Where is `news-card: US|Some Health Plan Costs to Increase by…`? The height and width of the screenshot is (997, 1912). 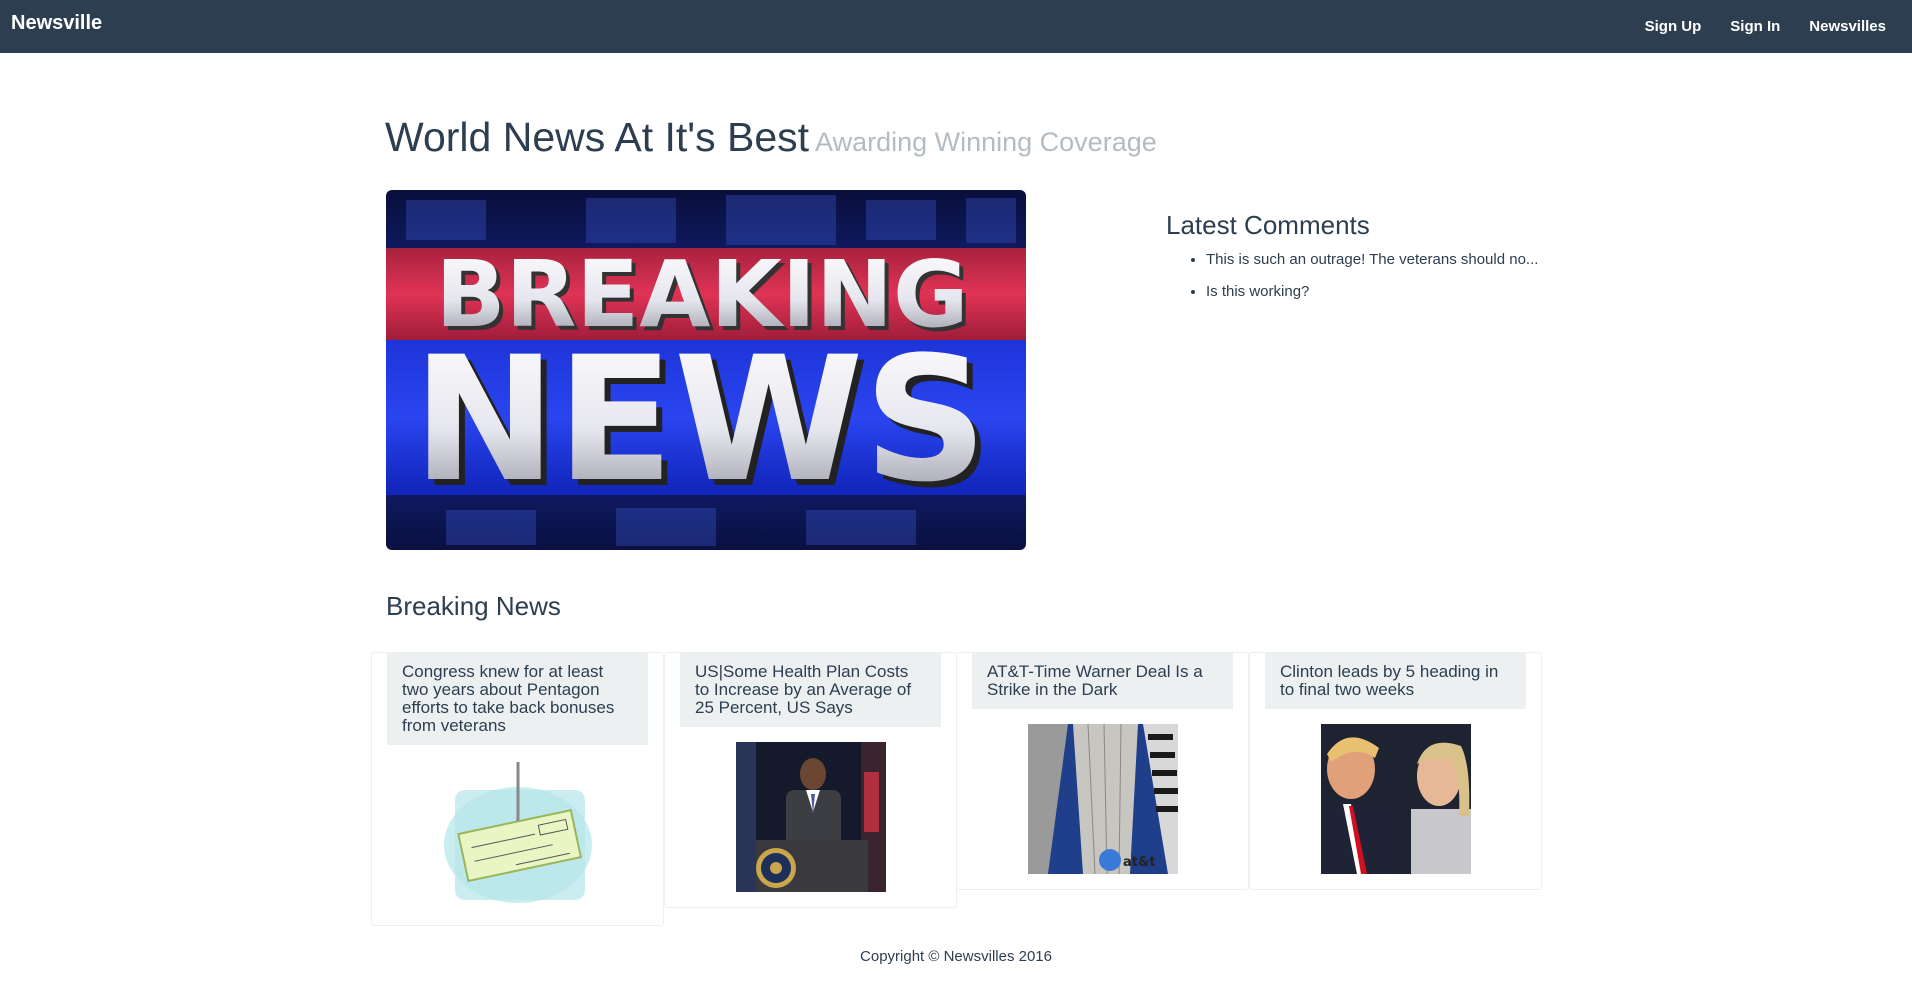
news-card: US|Some Health Plan Costs to Increase by… is located at coordinates (810, 780).